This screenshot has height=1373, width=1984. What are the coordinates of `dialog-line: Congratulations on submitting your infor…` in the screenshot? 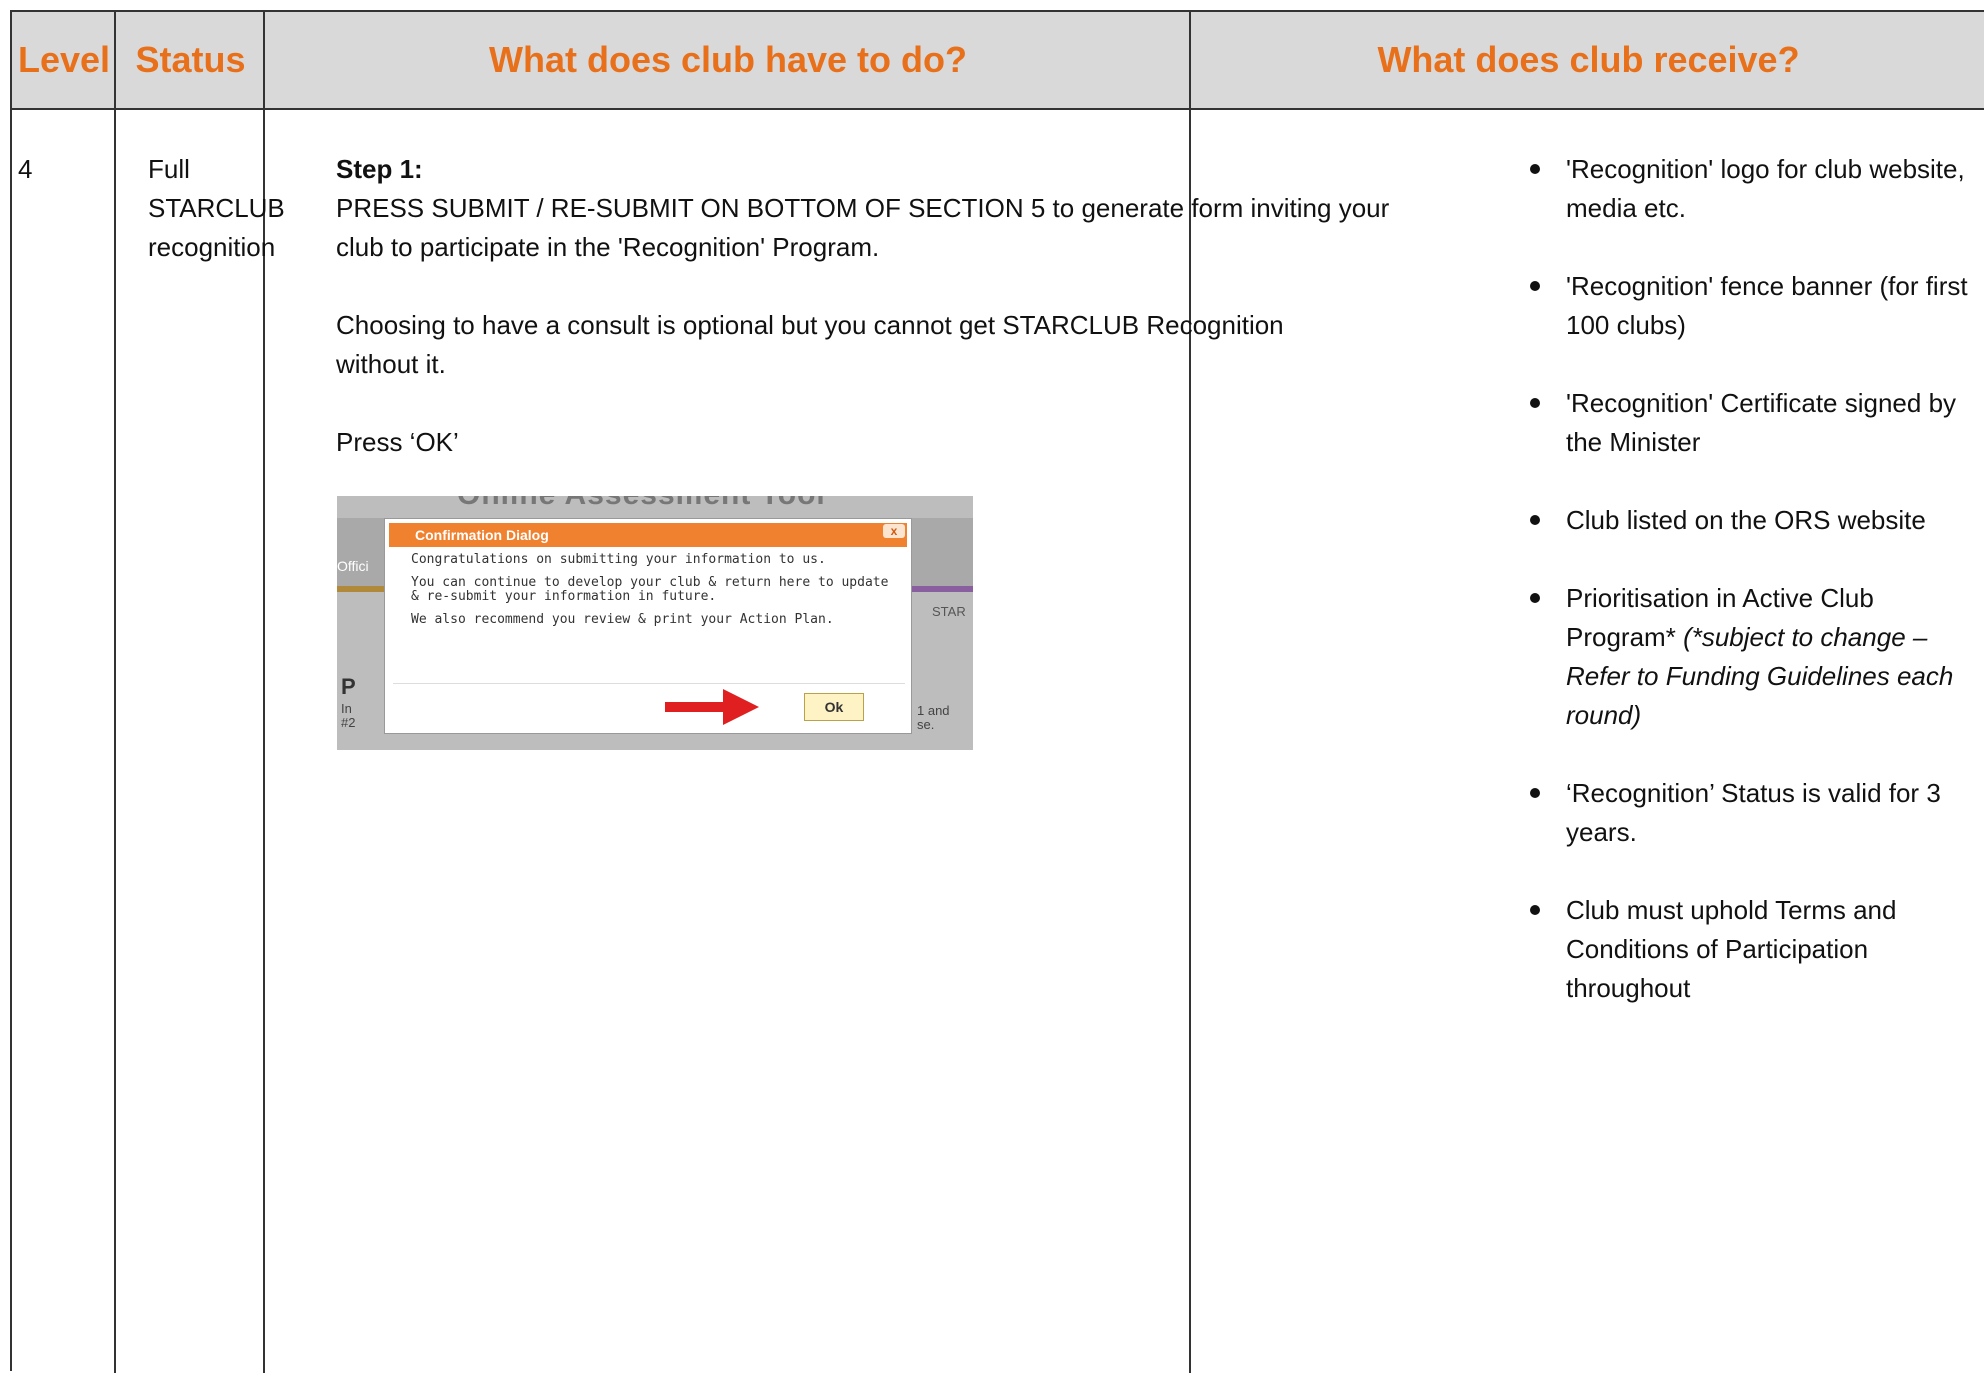 It's located at (618, 559).